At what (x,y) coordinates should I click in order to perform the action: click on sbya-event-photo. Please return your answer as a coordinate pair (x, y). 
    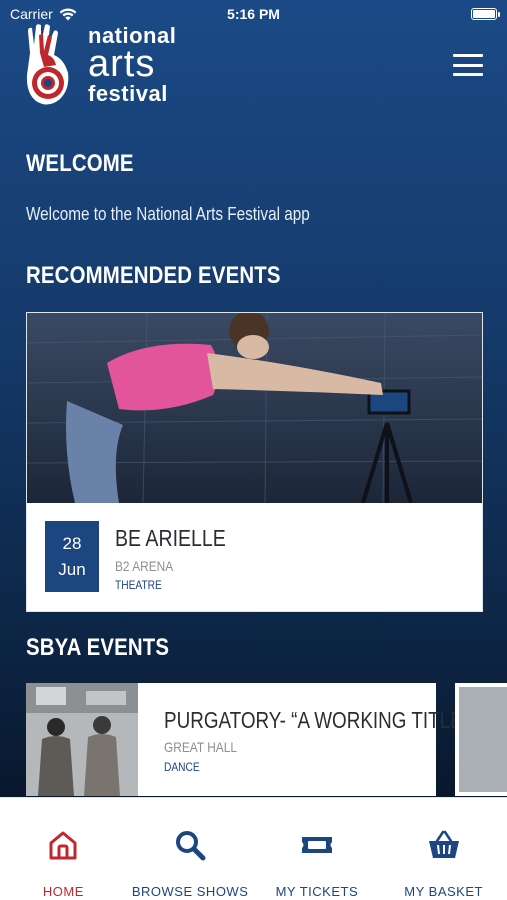
    Looking at the image, I should click on (82, 739).